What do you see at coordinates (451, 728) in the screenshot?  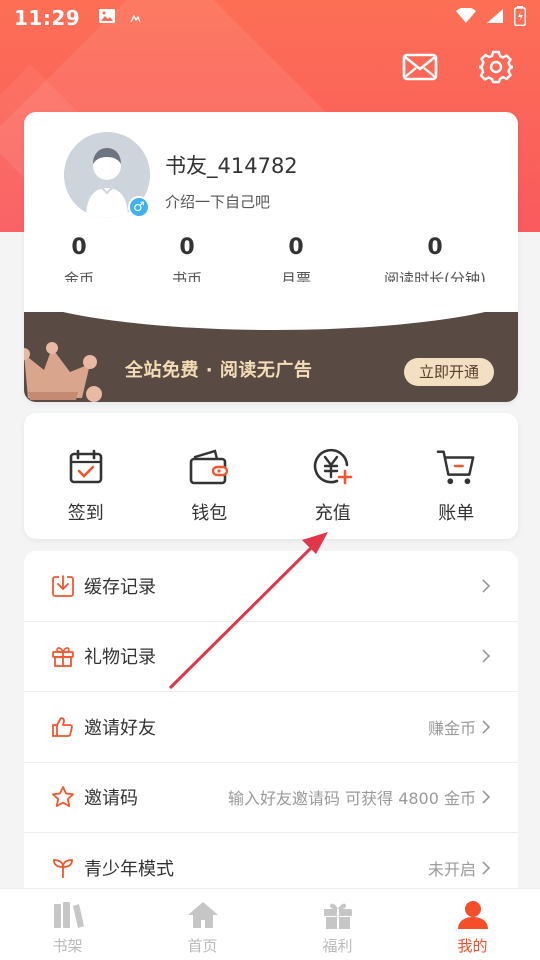 I see `menu-value: 赚金币` at bounding box center [451, 728].